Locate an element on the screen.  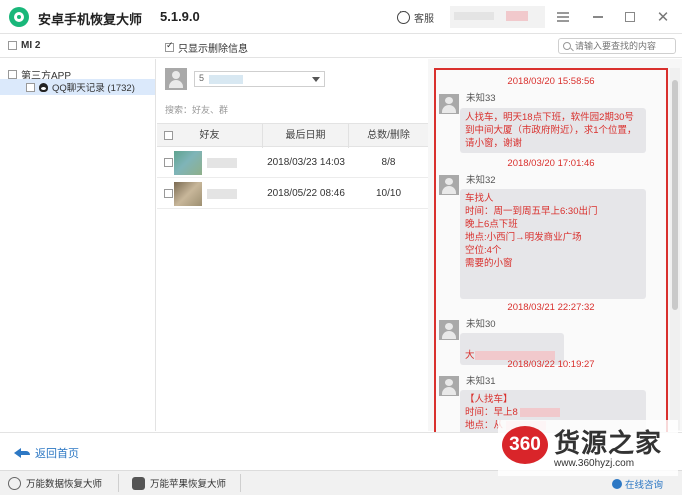
table-row: 2018/03/23 14:03 8/8 is located at coordinates (292, 163).